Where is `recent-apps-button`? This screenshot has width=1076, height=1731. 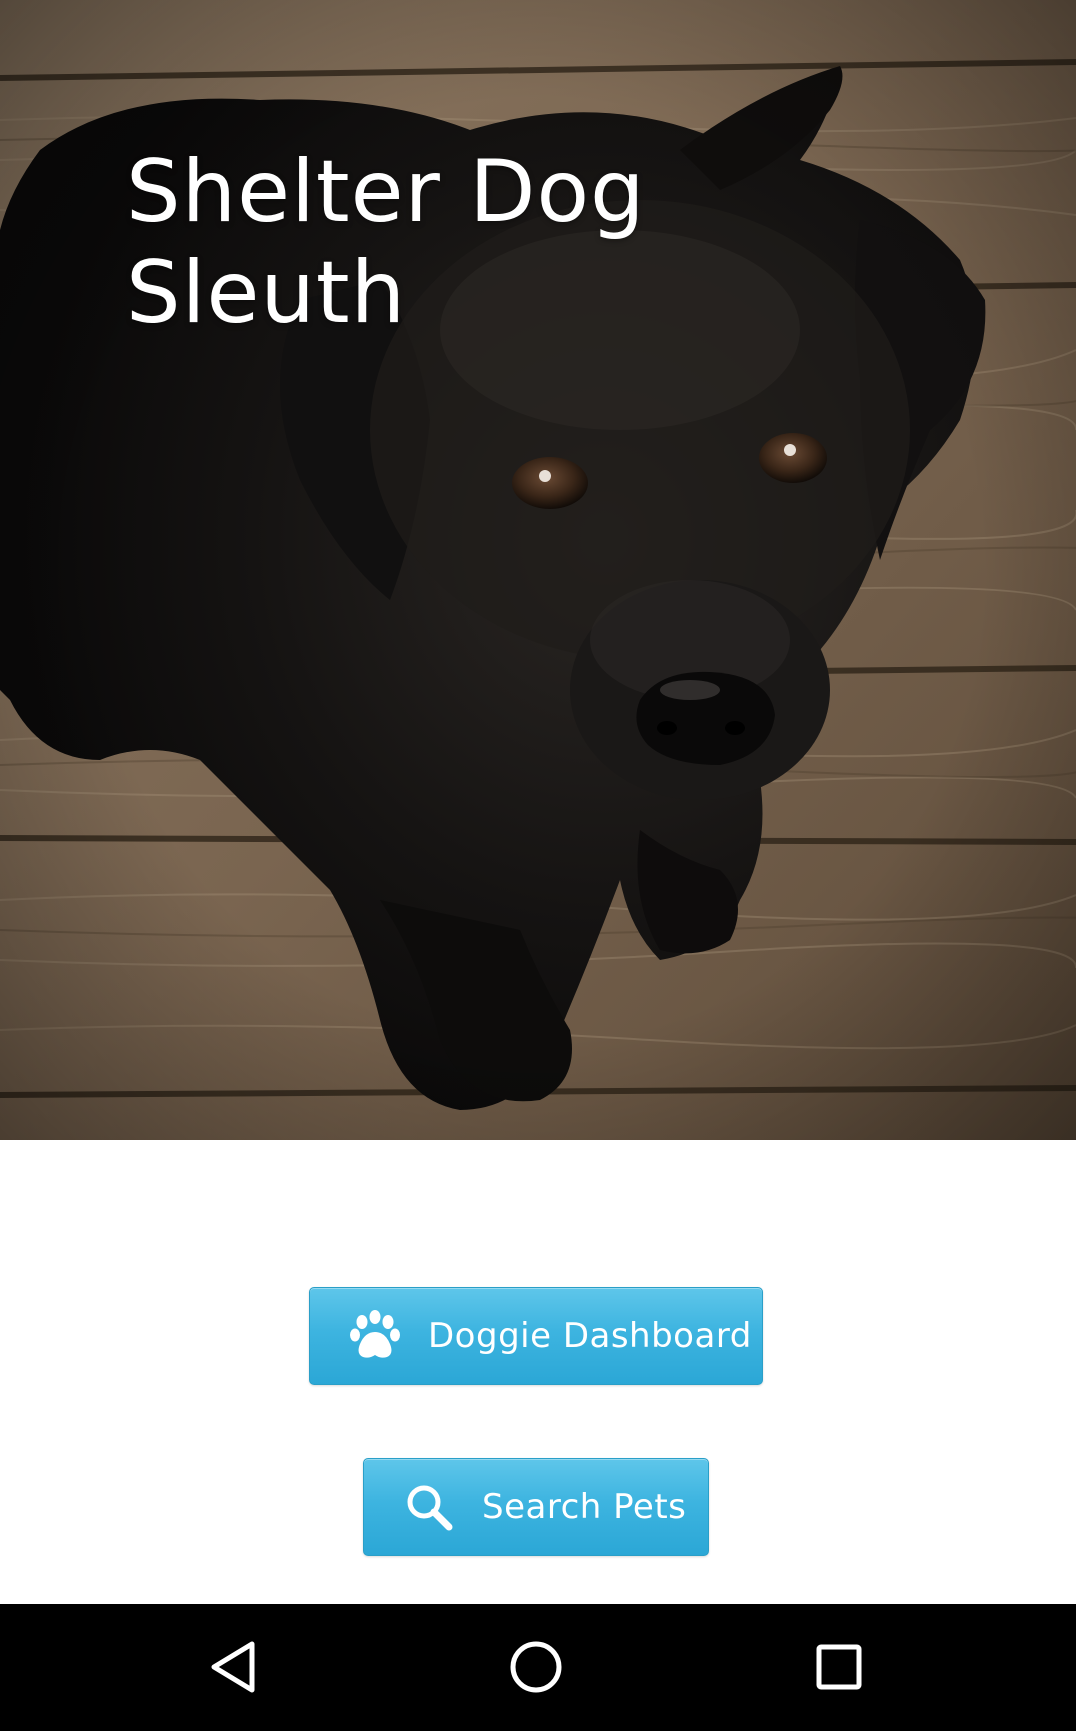
recent-apps-button is located at coordinates (839, 1667).